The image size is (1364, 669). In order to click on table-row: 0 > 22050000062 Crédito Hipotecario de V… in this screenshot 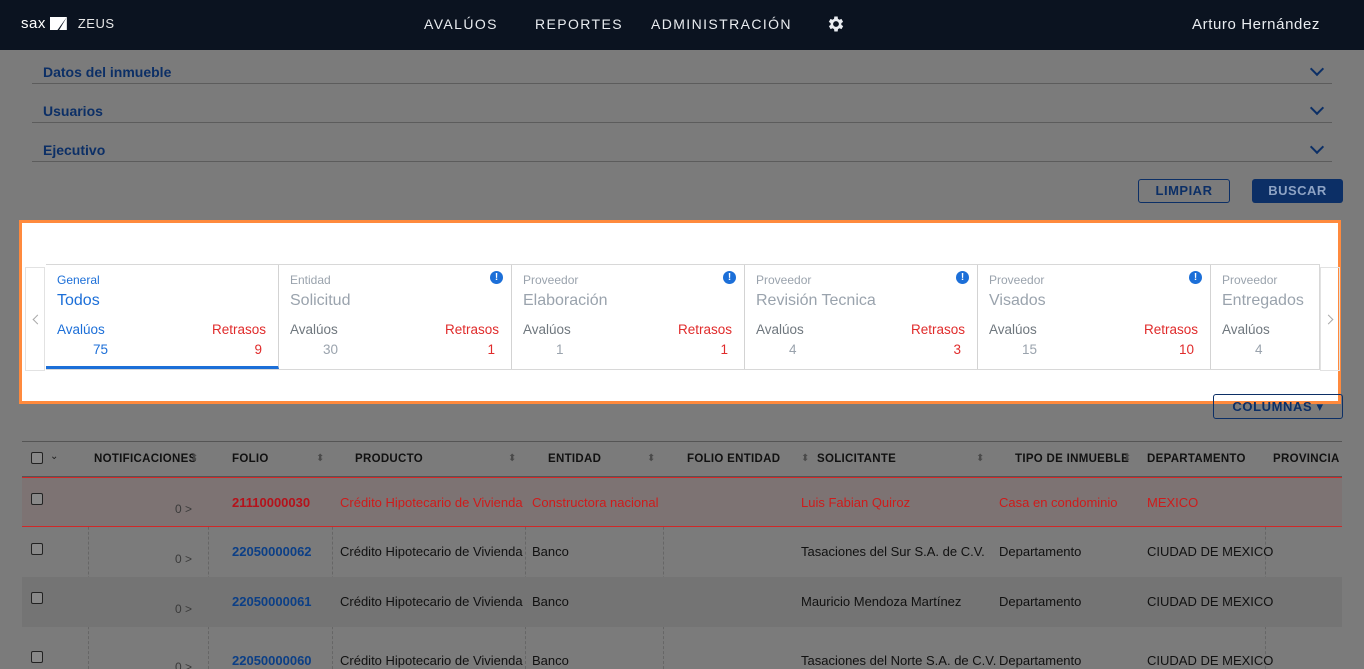, I will do `click(682, 552)`.